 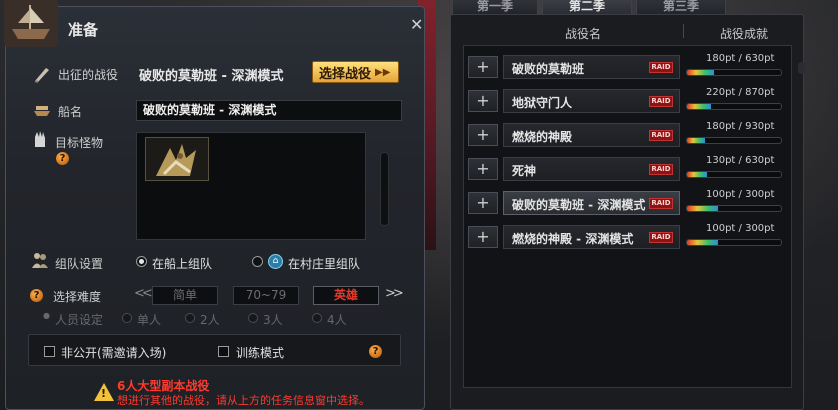 I want to click on difficulty-hero: 英雄, so click(x=346, y=295).